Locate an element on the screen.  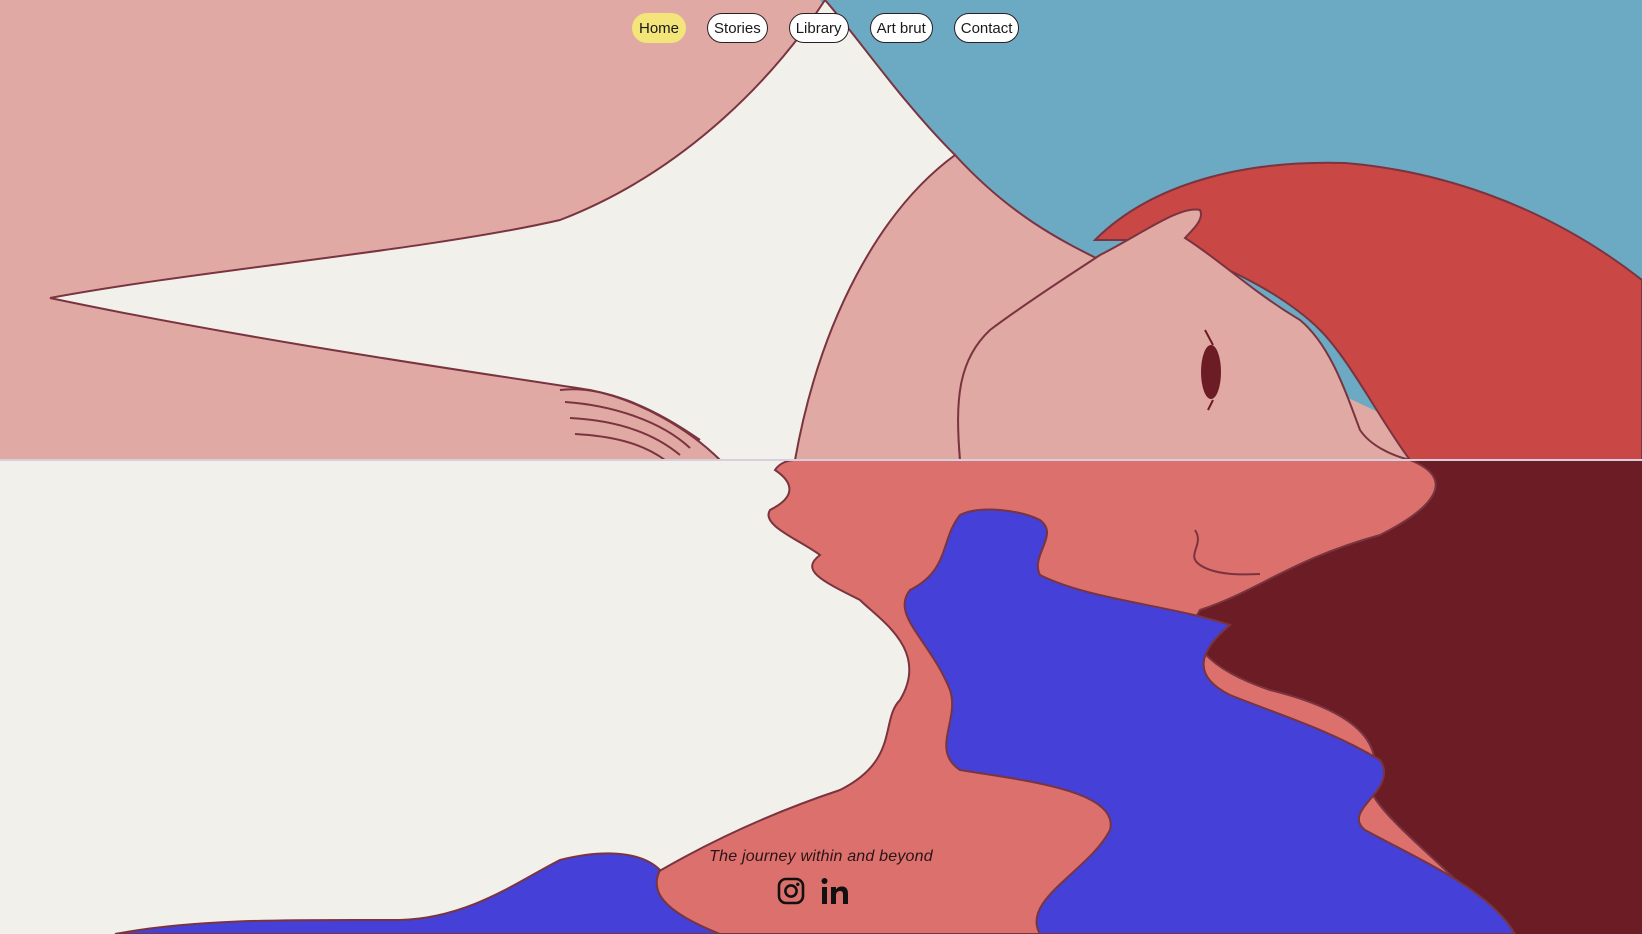
instagram-link is located at coordinates (791, 891).